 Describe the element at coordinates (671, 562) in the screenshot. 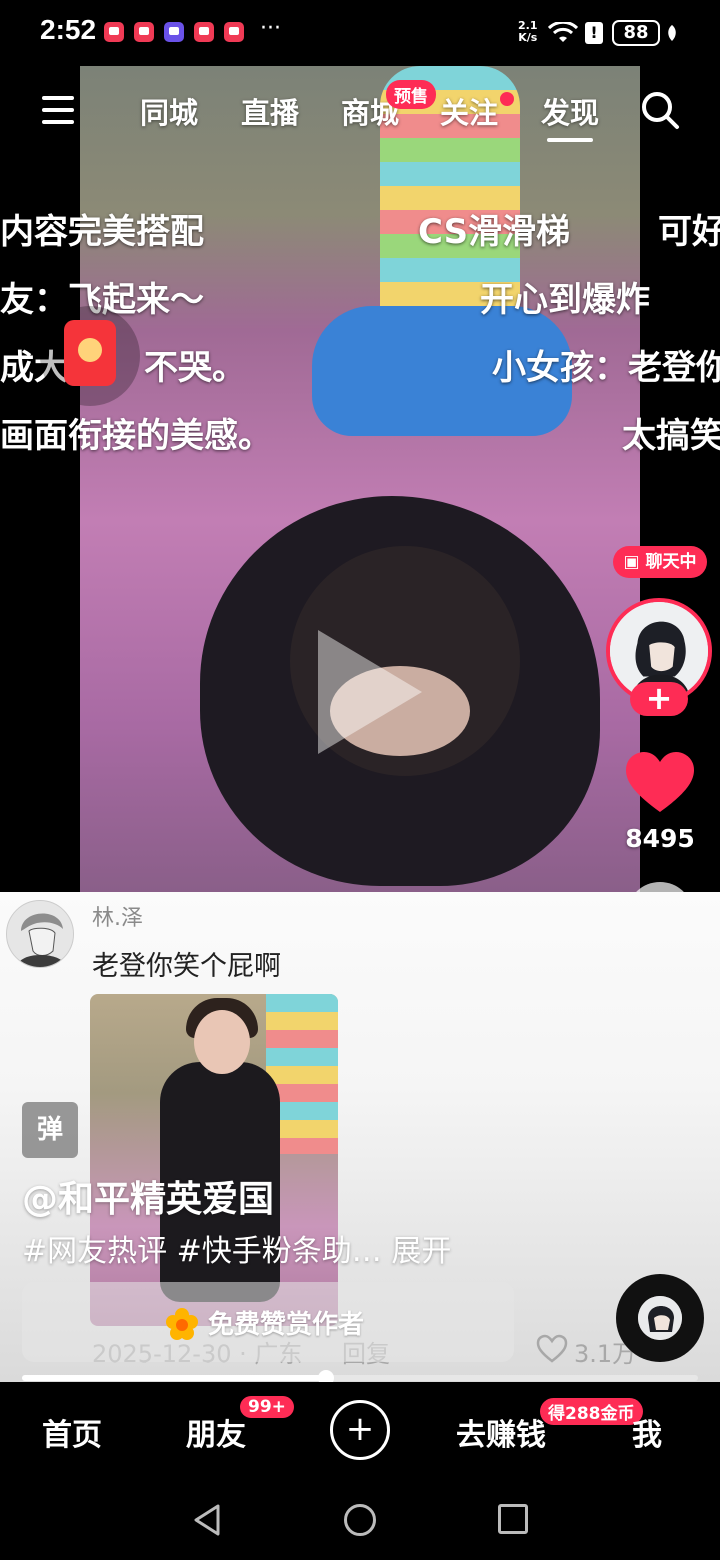

I see `chat-status-label: 聊天中` at that location.